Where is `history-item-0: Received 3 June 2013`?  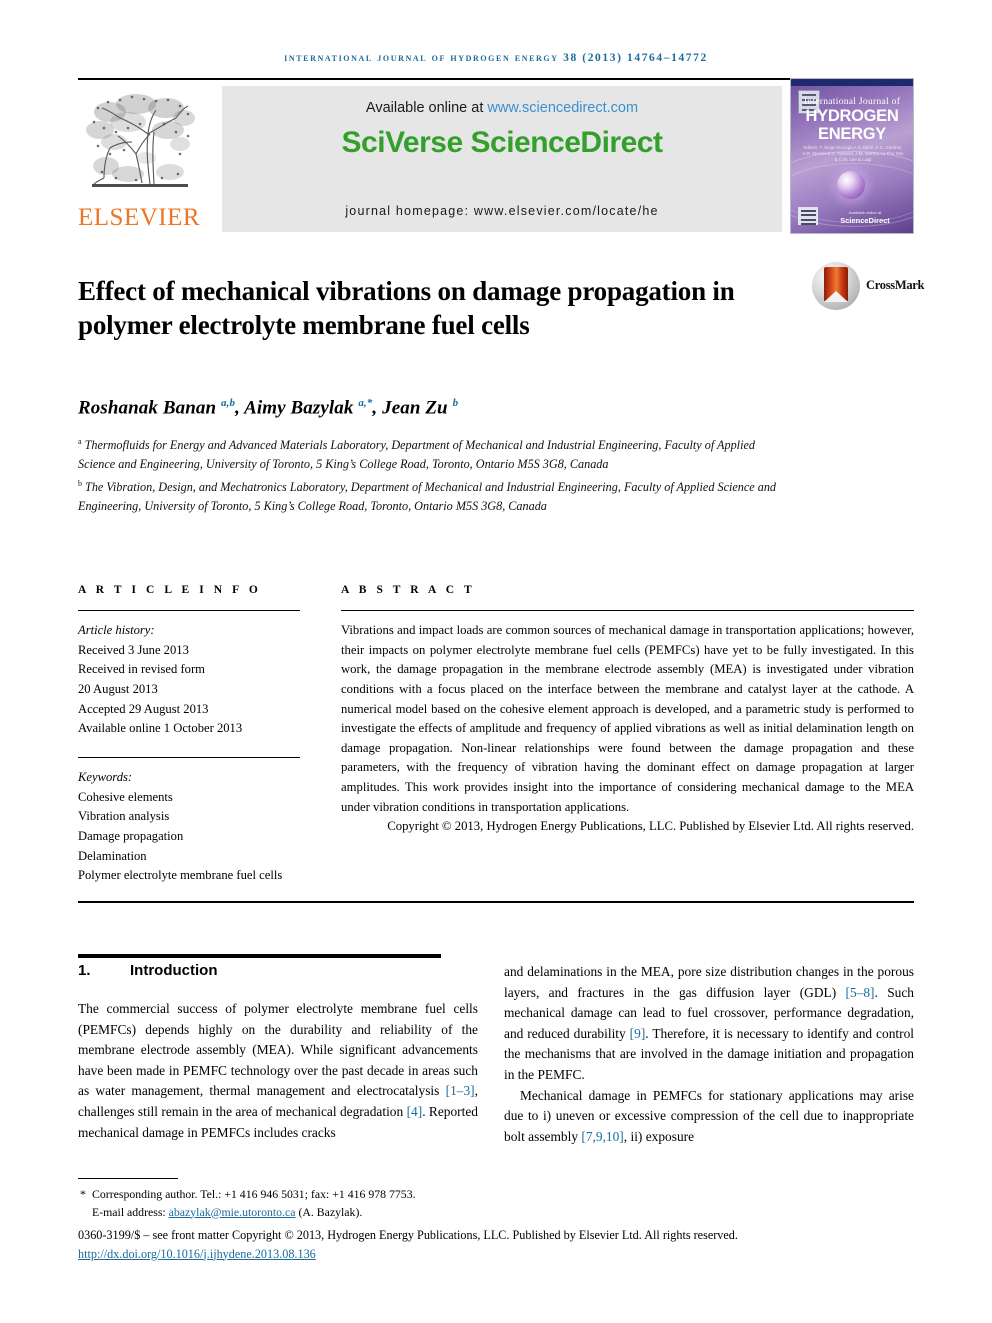
history-item-0: Received 3 June 2013 is located at coordinates (133, 649).